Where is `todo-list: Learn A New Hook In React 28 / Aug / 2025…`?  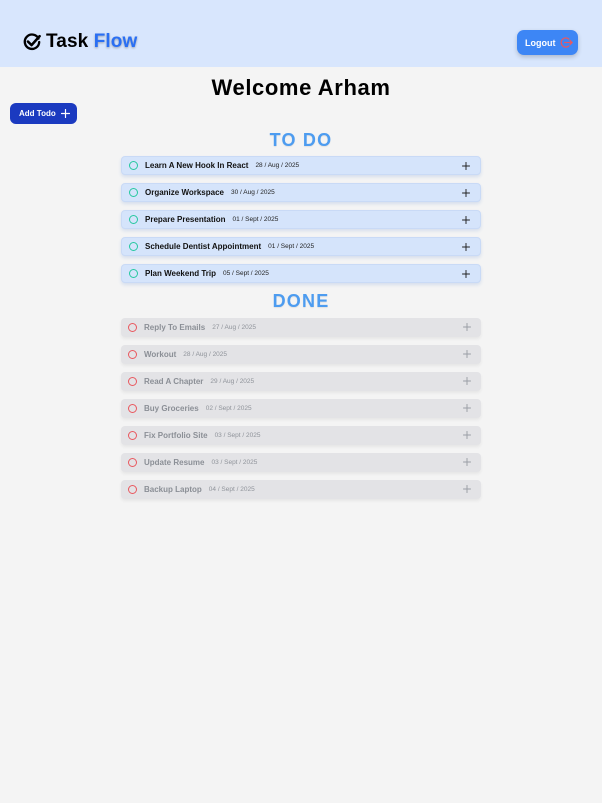 todo-list: Learn A New Hook In React 28 / Aug / 2025… is located at coordinates (301, 219).